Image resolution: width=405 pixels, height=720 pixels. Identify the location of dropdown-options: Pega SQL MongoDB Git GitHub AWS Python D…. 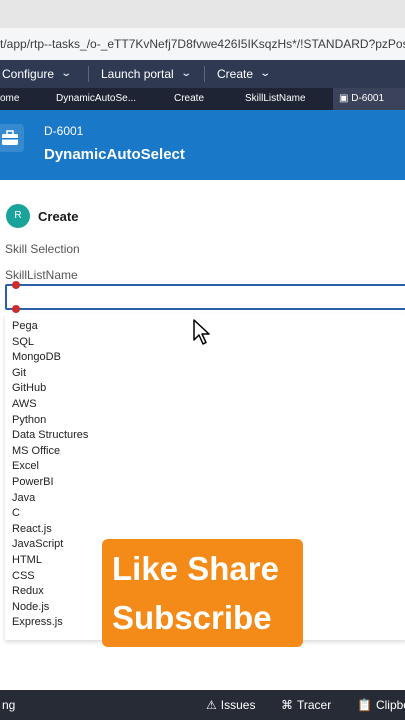
(50, 475).